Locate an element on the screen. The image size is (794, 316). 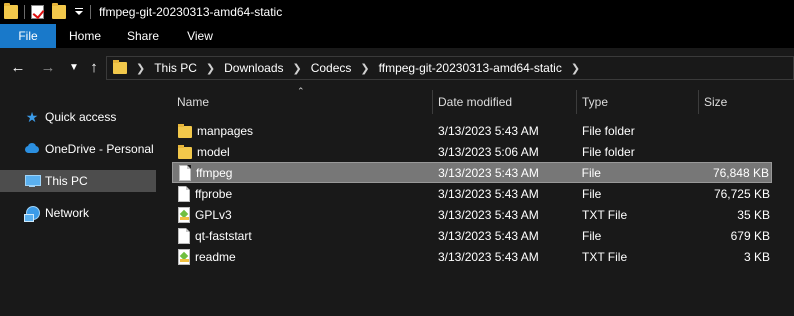
file-name-cell: readme is located at coordinates (302, 256).